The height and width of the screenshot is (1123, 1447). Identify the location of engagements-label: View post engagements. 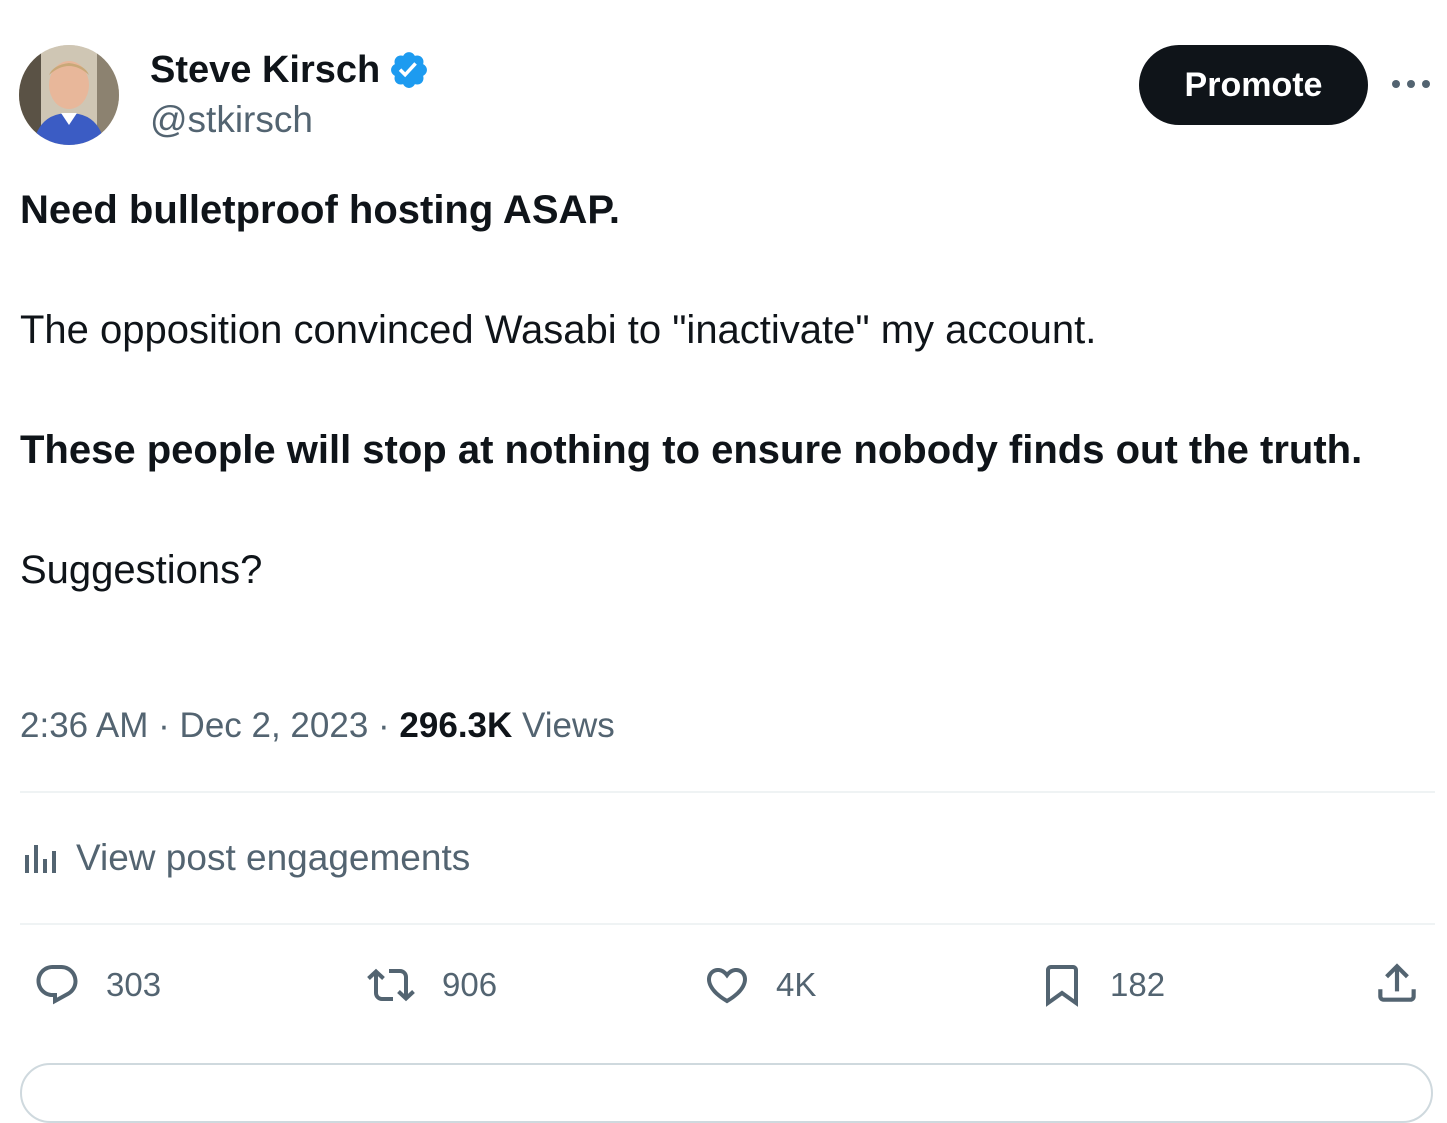
(273, 858).